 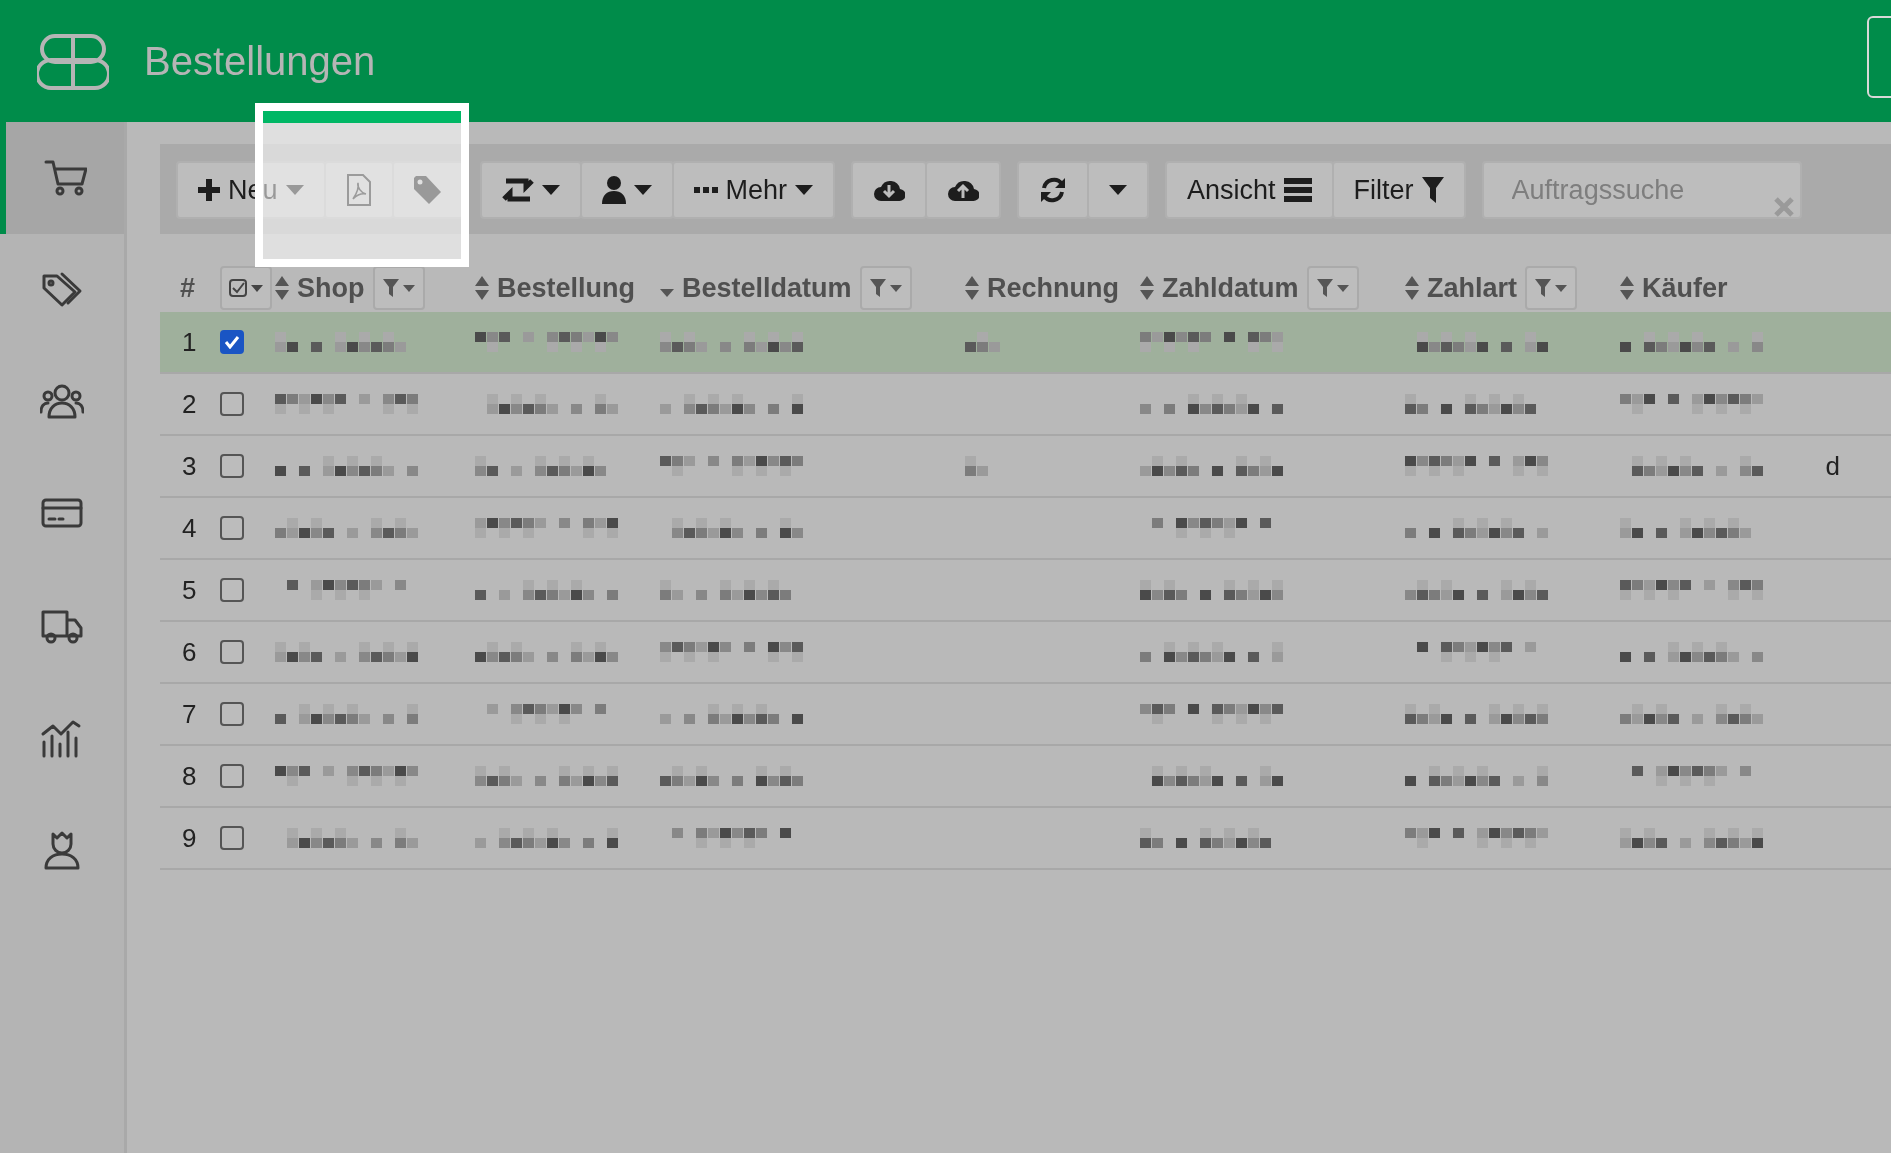 I want to click on table-row: 2, so click(x=1025, y=405).